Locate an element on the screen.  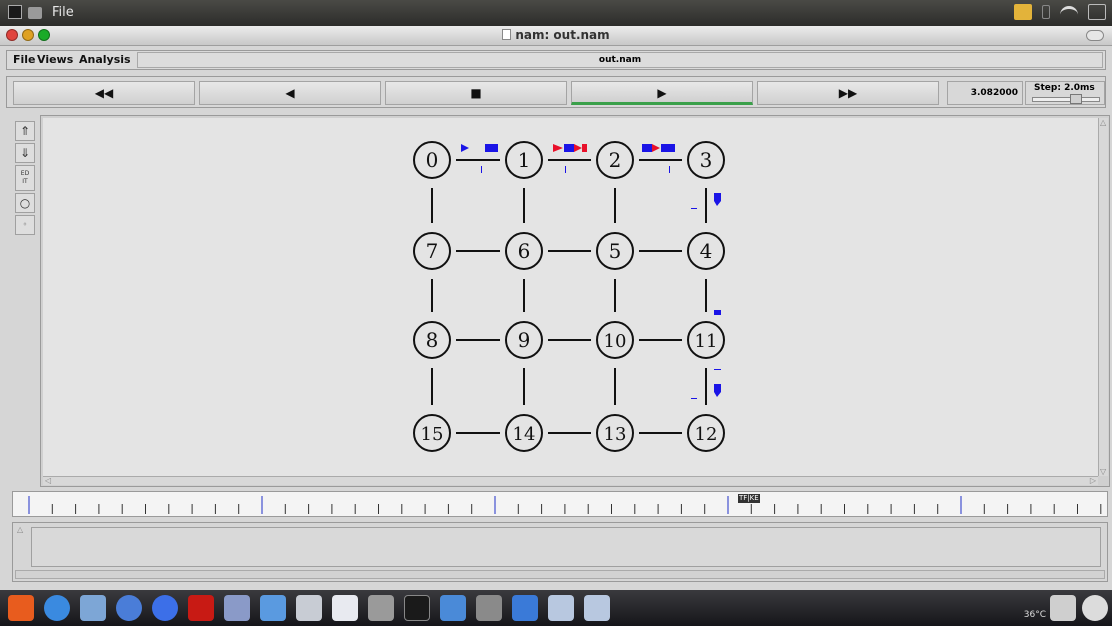
scroll-up-icon: △ is located at coordinates (20, 529).